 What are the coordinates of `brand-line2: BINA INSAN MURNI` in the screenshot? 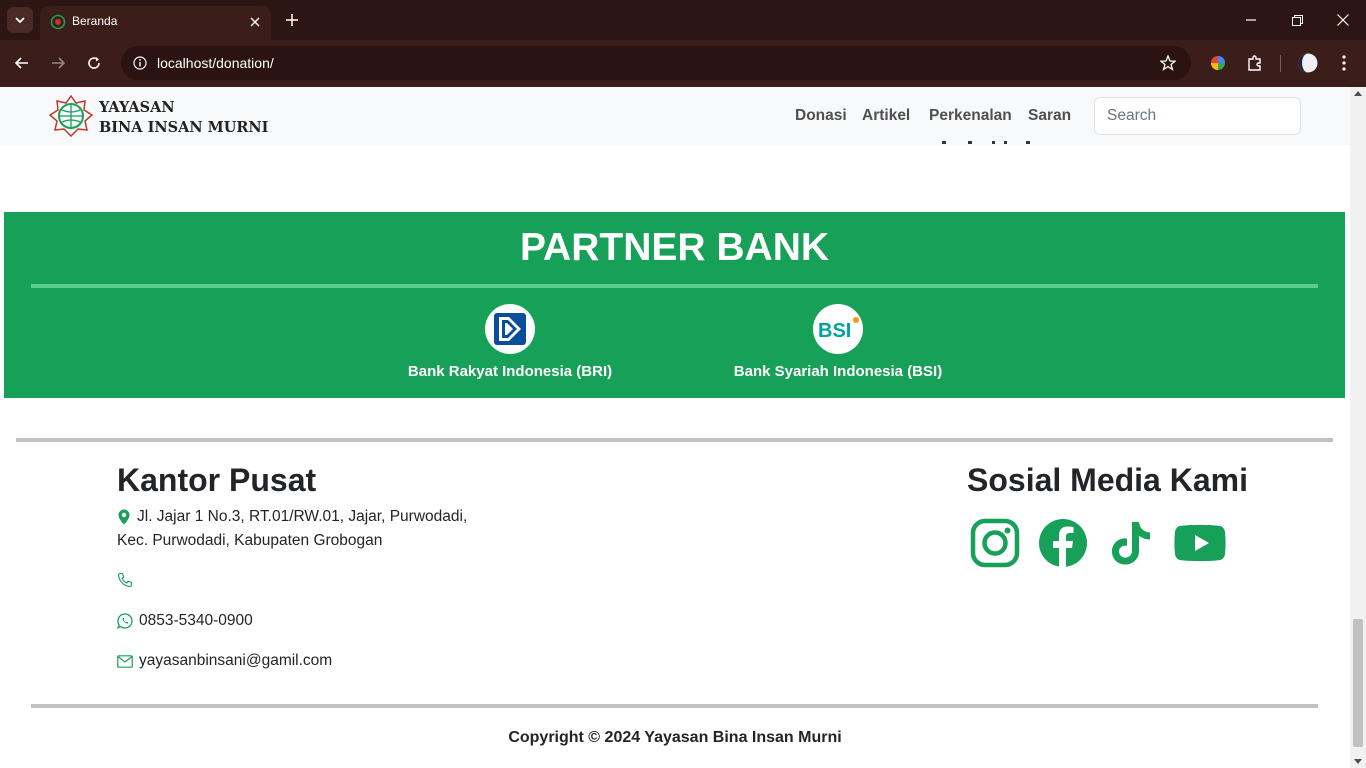 It's located at (184, 127).